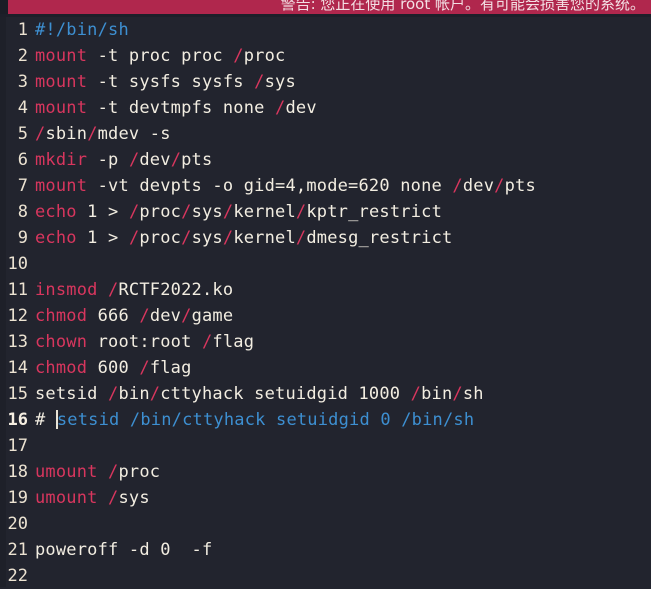 This screenshot has width=651, height=589. What do you see at coordinates (207, 212) in the screenshot?
I see `code-token: sys` at bounding box center [207, 212].